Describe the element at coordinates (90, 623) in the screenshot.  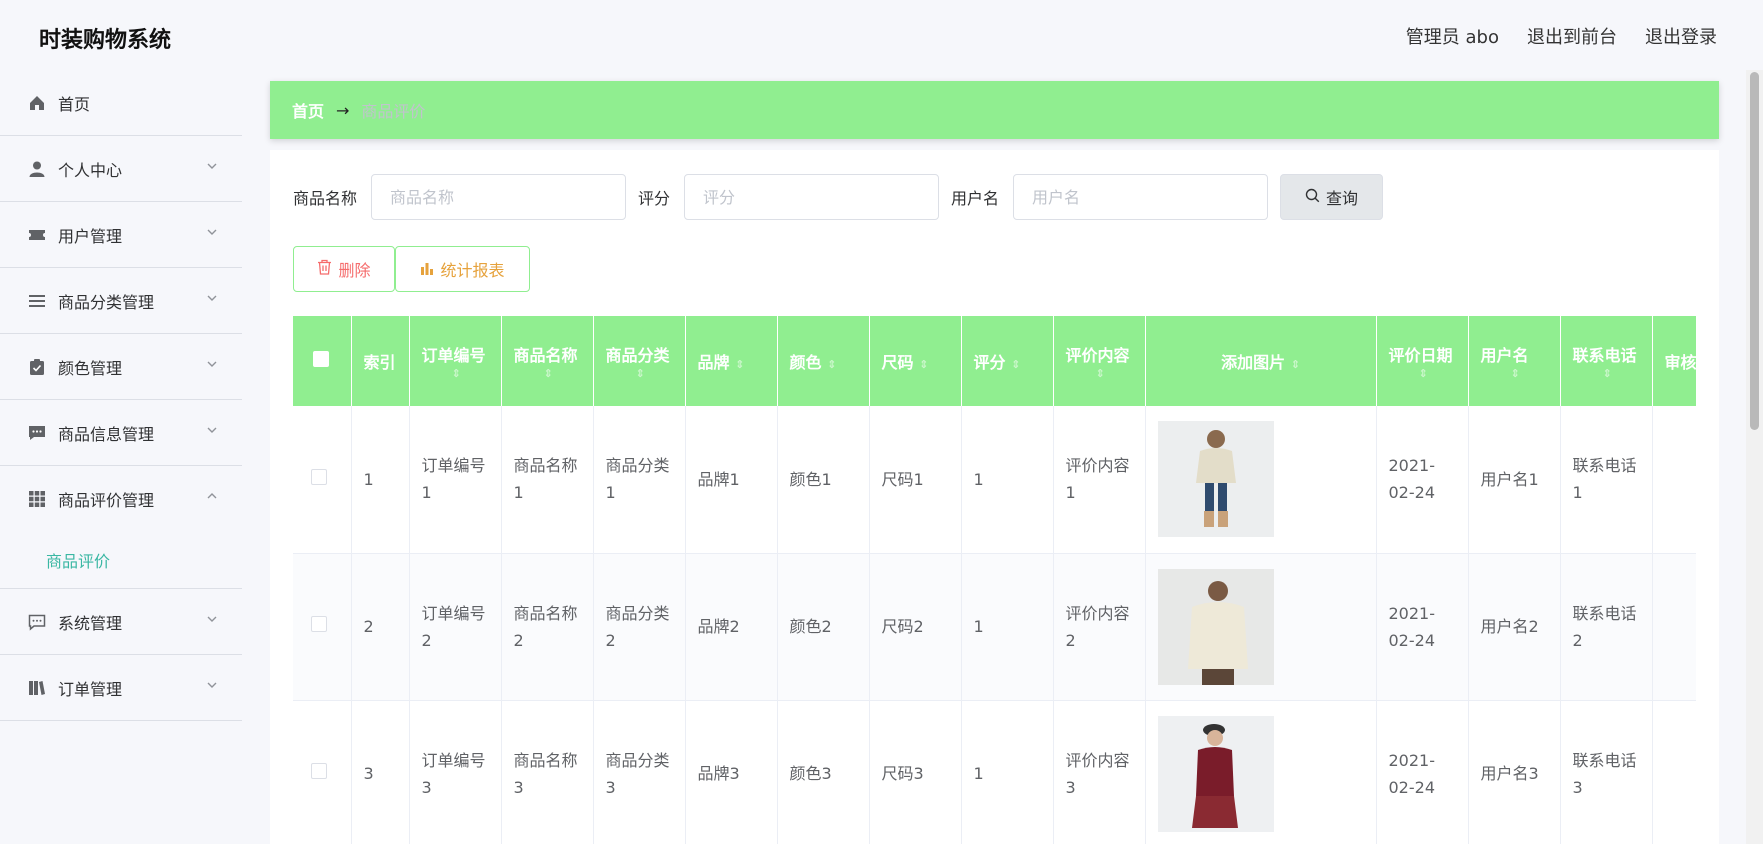
I see `sidebar-item-label: 系统管理` at that location.